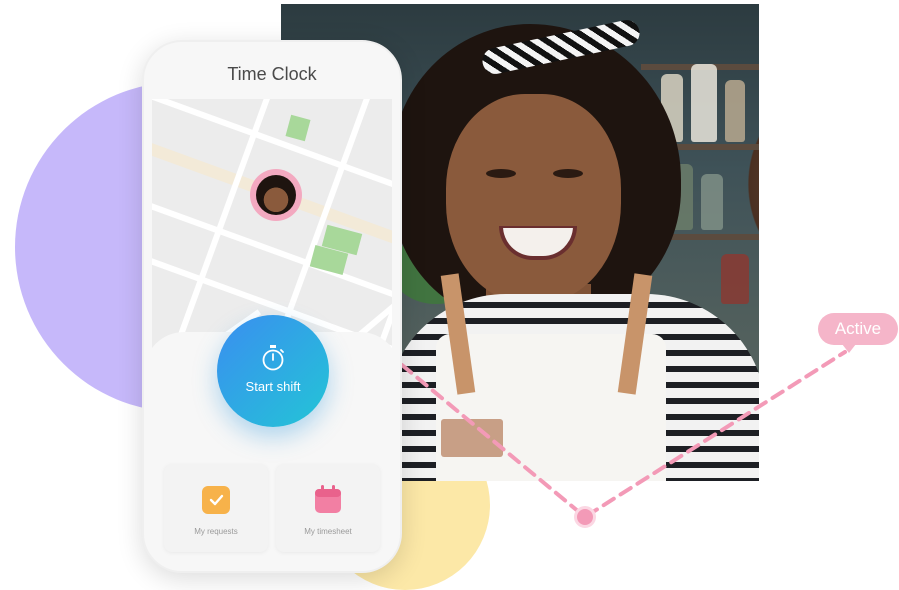 The image size is (899, 590). Describe the element at coordinates (858, 333) in the screenshot. I see `status-badge: Active` at that location.